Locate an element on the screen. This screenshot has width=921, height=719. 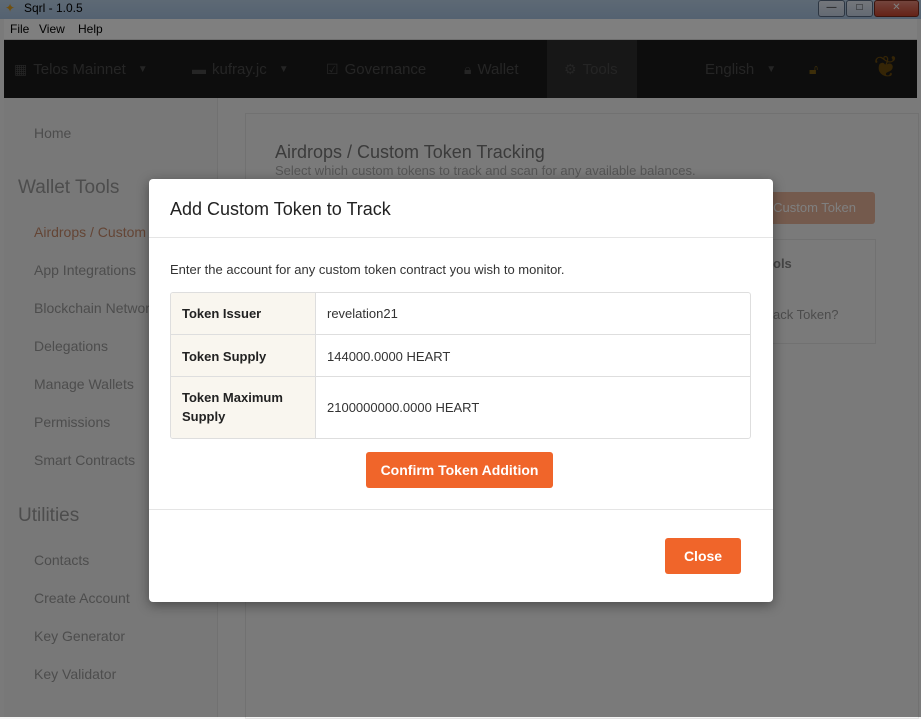
modal-title: Add Custom Token to Track is located at coordinates (280, 209).